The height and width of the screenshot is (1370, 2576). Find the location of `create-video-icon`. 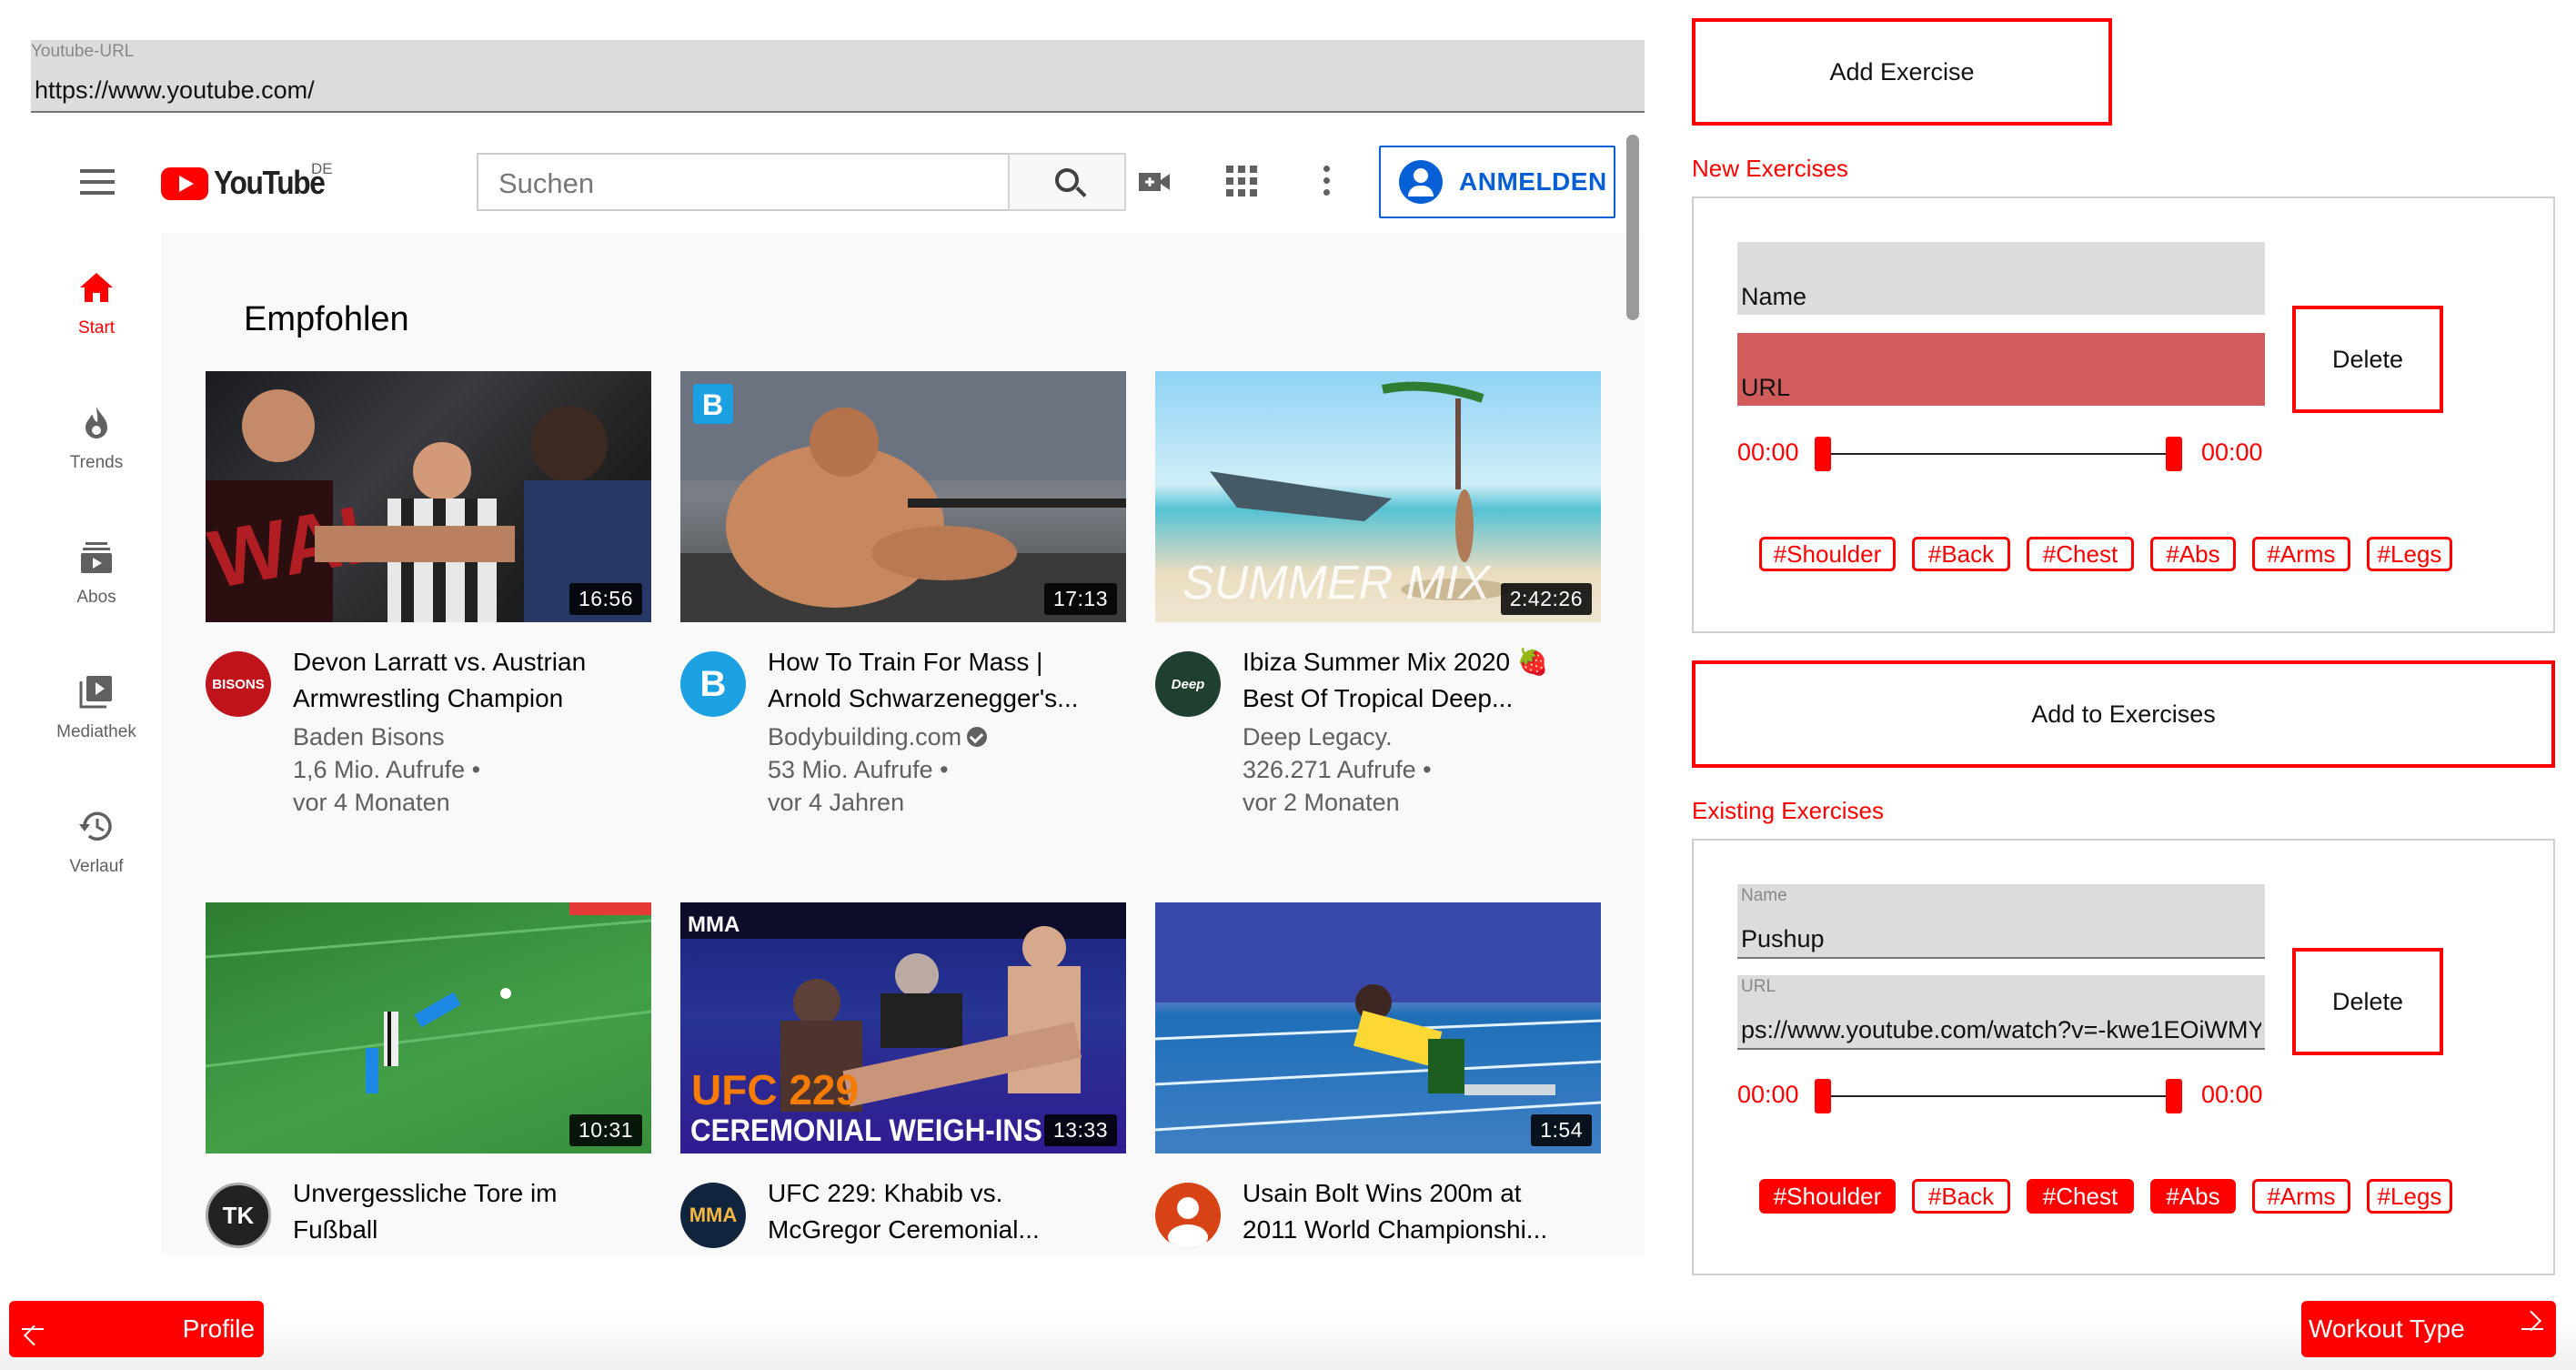

create-video-icon is located at coordinates (1154, 182).